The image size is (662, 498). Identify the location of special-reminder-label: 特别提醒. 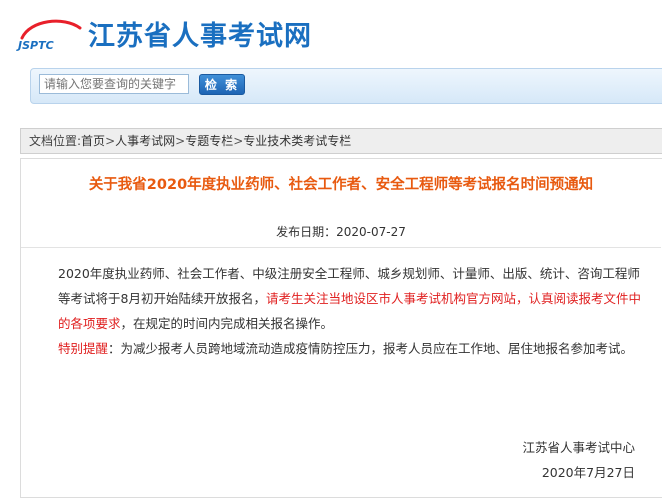
(83, 348).